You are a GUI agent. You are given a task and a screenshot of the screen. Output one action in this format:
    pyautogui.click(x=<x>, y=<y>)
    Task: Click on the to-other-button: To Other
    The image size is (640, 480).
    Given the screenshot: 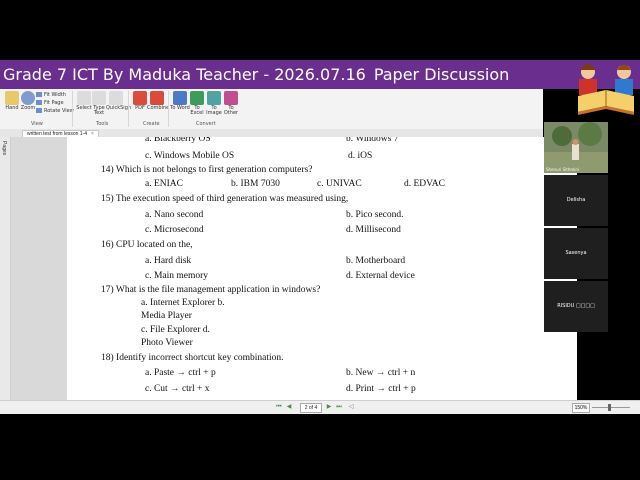 What is the action you would take?
    pyautogui.click(x=231, y=103)
    